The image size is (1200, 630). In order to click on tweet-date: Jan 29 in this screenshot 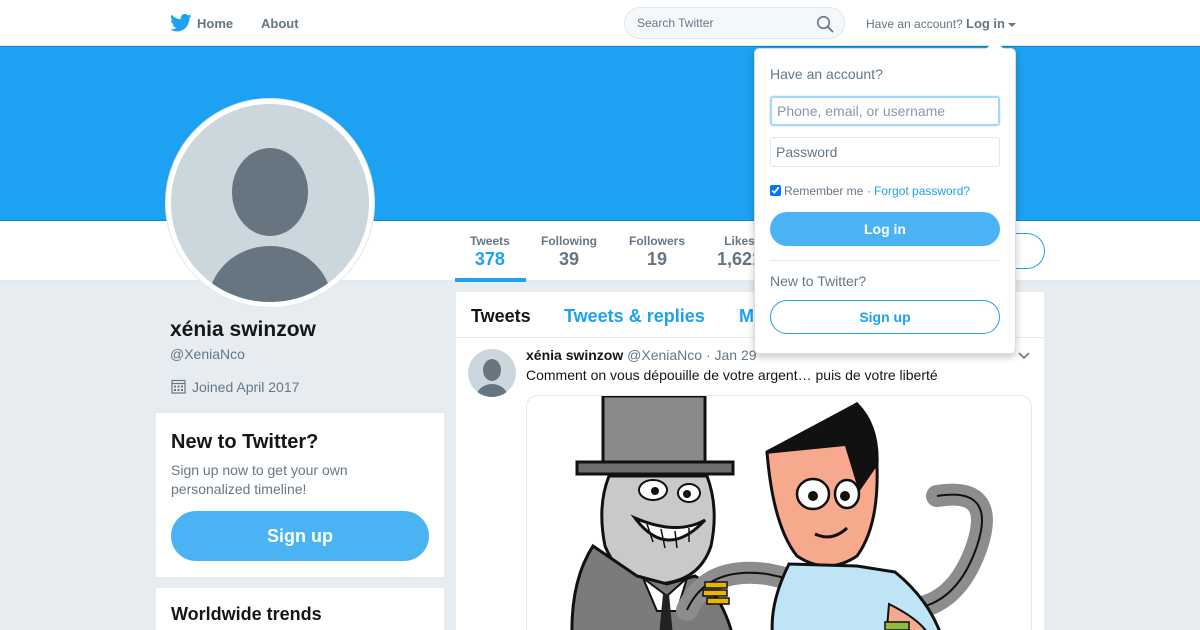, I will do `click(736, 355)`.